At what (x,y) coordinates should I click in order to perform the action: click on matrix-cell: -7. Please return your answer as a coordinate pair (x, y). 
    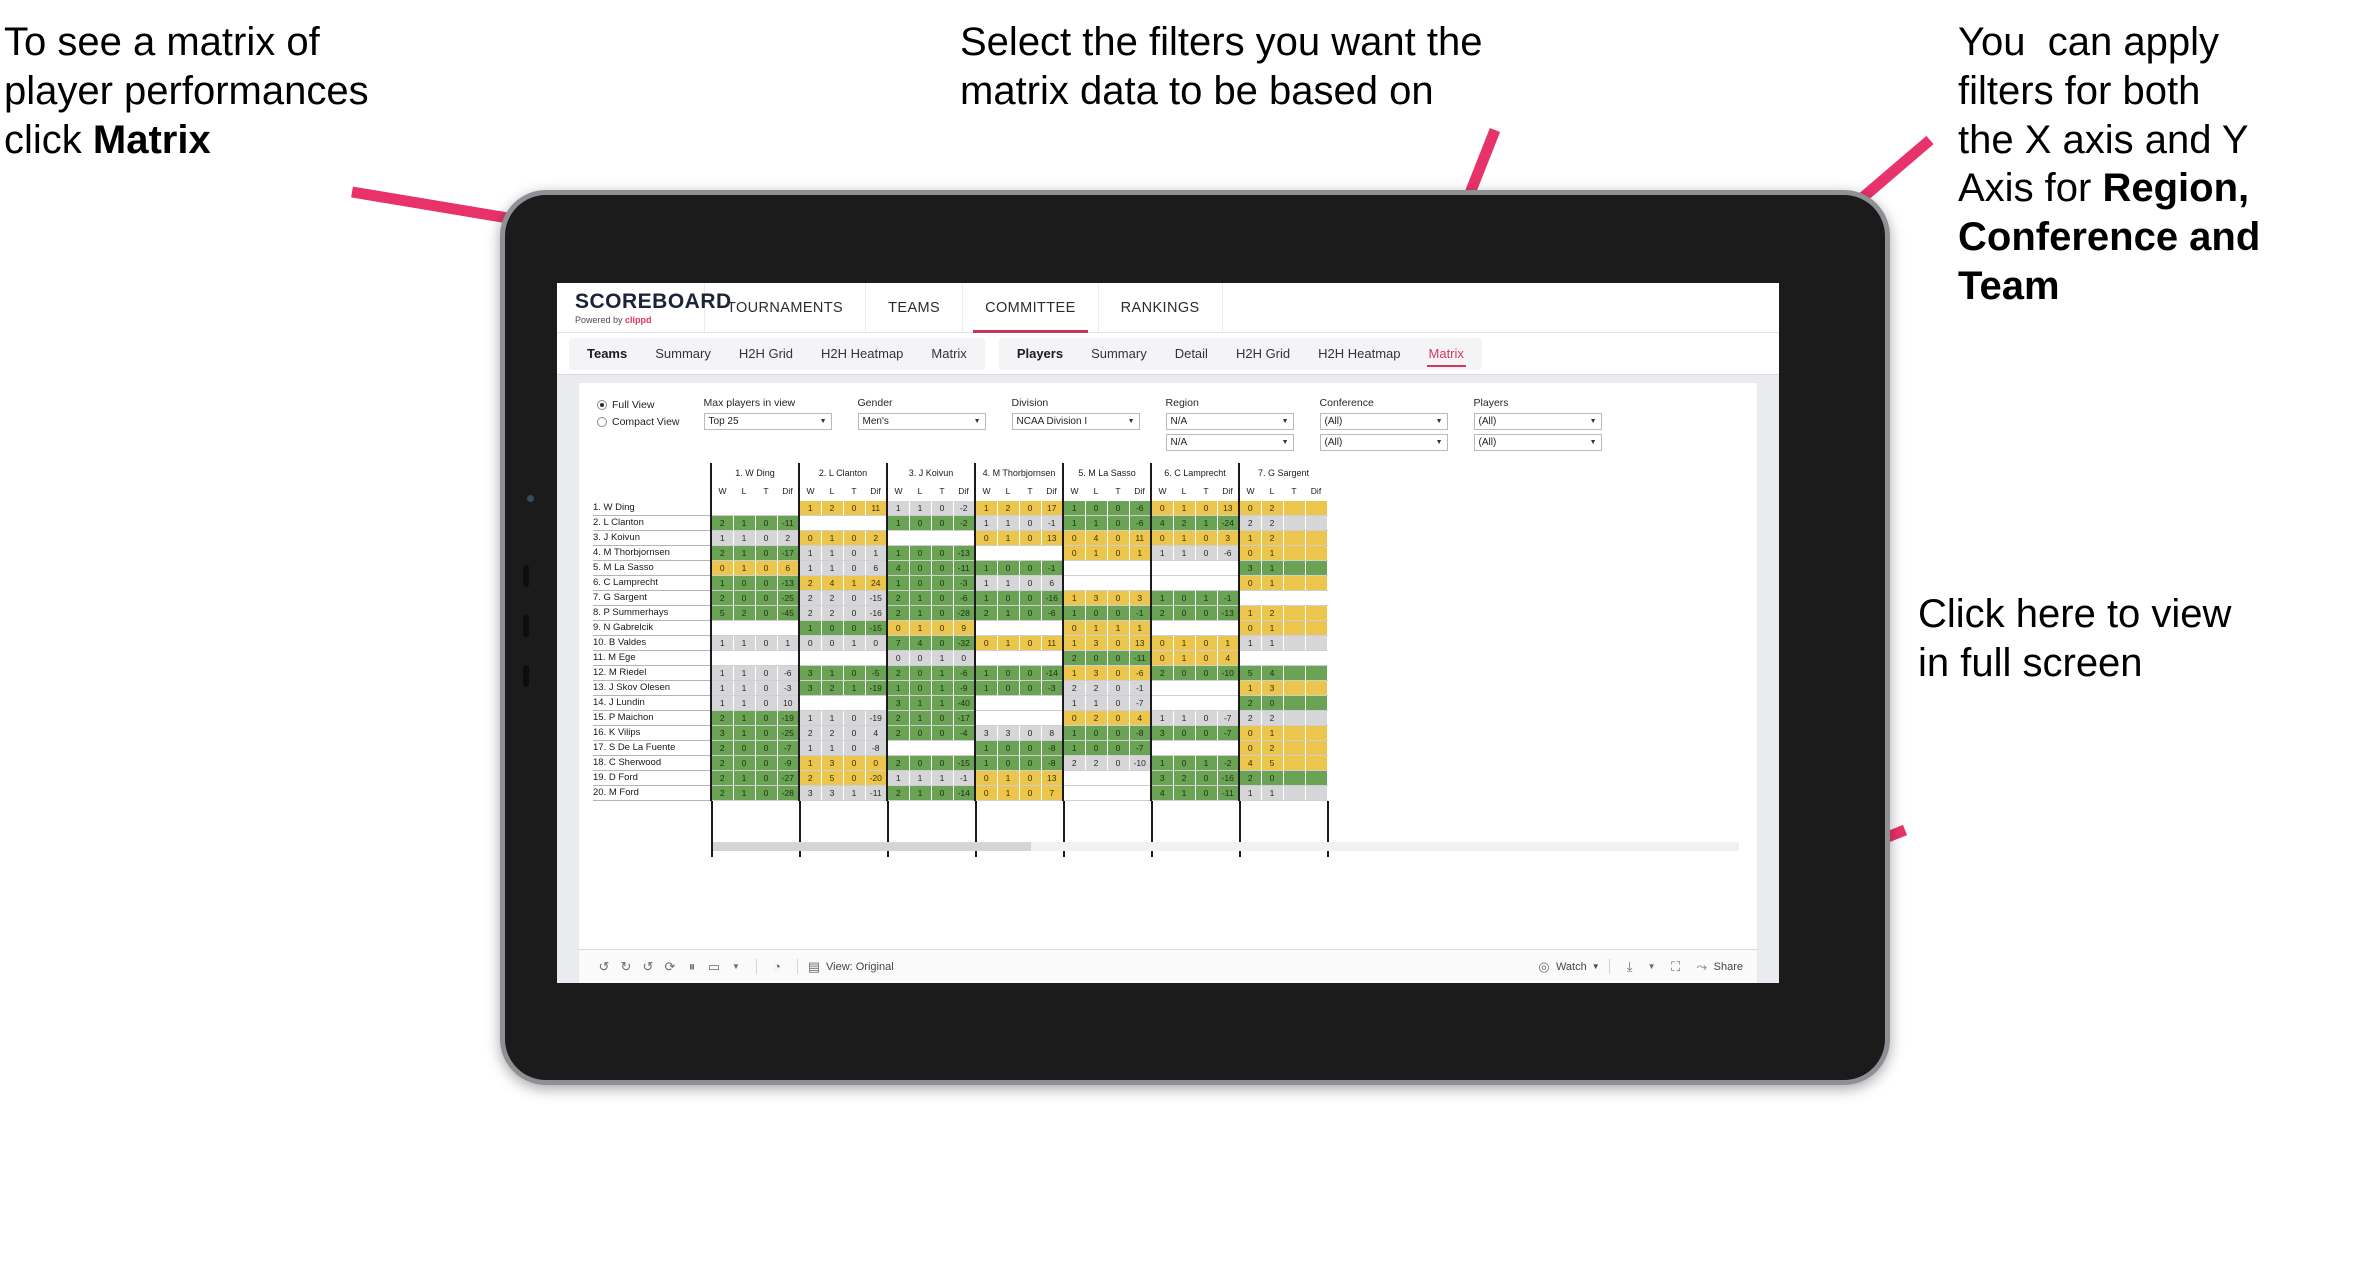
    Looking at the image, I should click on (1140, 747).